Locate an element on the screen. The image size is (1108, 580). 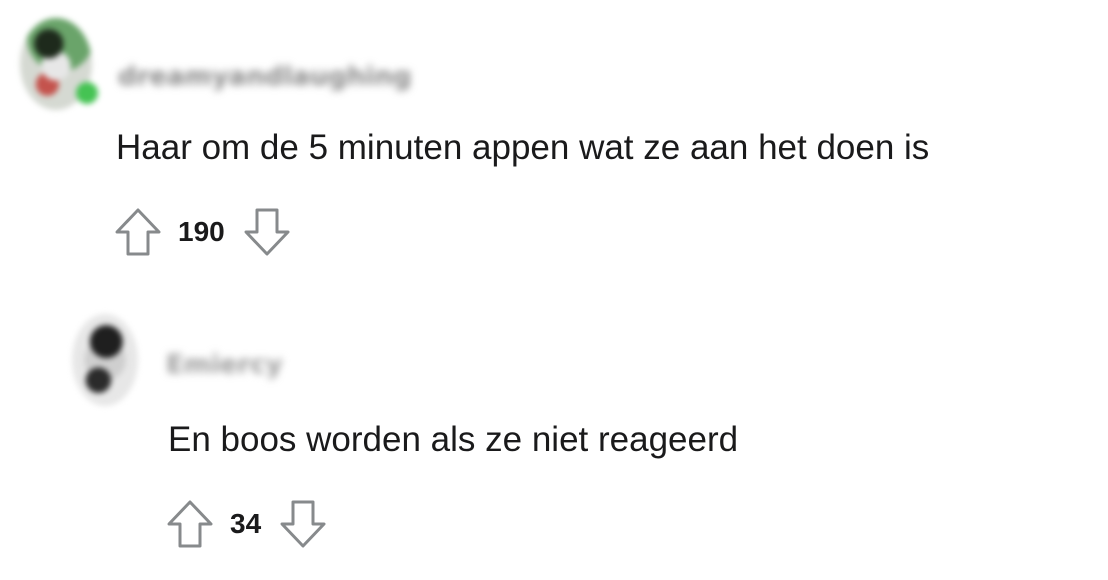
vote-bar: 34 is located at coordinates (246, 524).